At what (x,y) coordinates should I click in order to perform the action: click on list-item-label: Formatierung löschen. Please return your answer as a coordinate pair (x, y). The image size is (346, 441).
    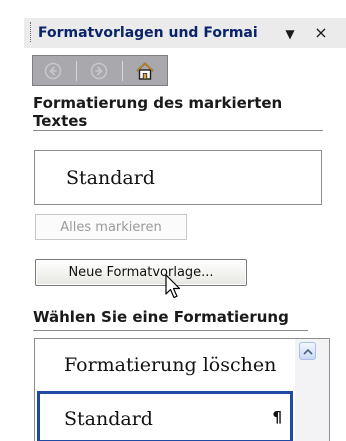
    Looking at the image, I should click on (170, 365).